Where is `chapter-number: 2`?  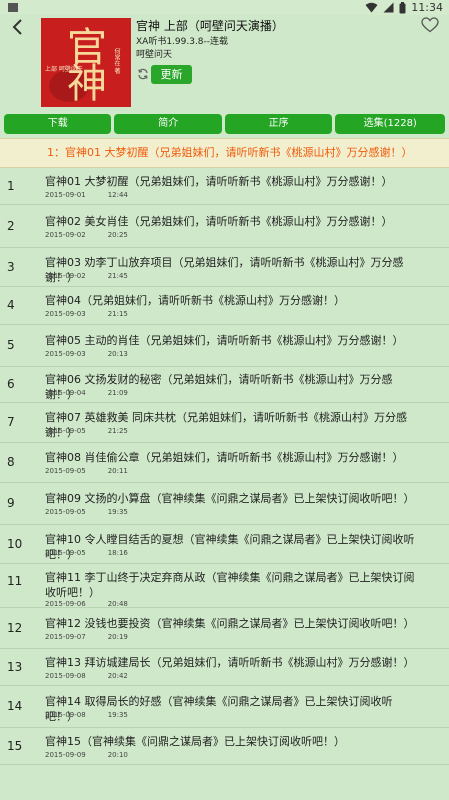
chapter-number: 2 is located at coordinates (11, 226).